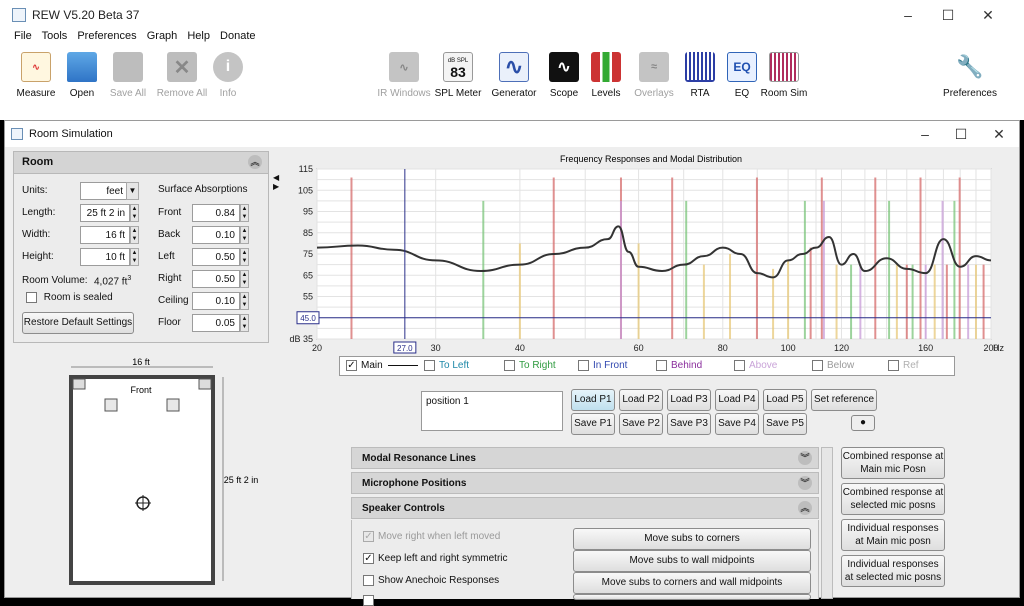  I want to click on y-tick-label: 65, so click(308, 275).